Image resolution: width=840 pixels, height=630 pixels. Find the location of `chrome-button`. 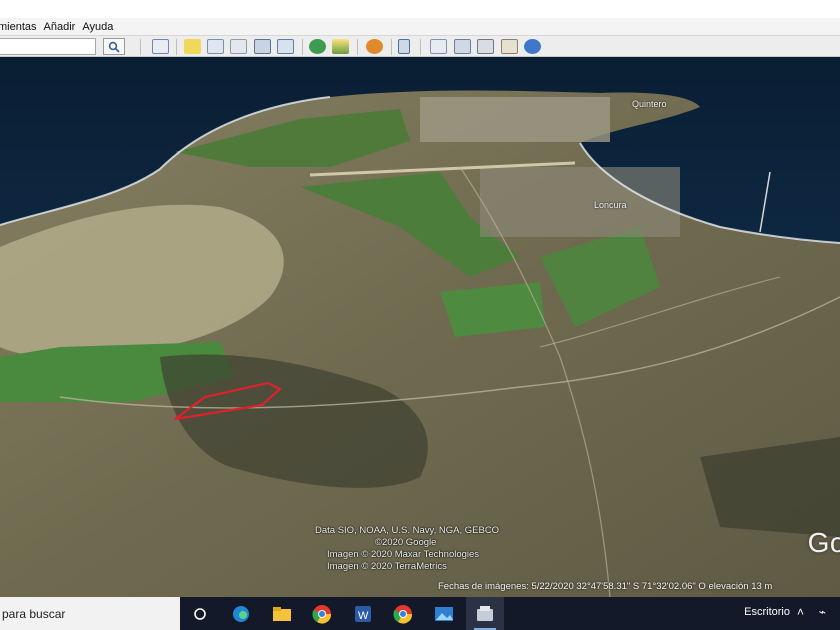

chrome-button is located at coordinates (322, 613).